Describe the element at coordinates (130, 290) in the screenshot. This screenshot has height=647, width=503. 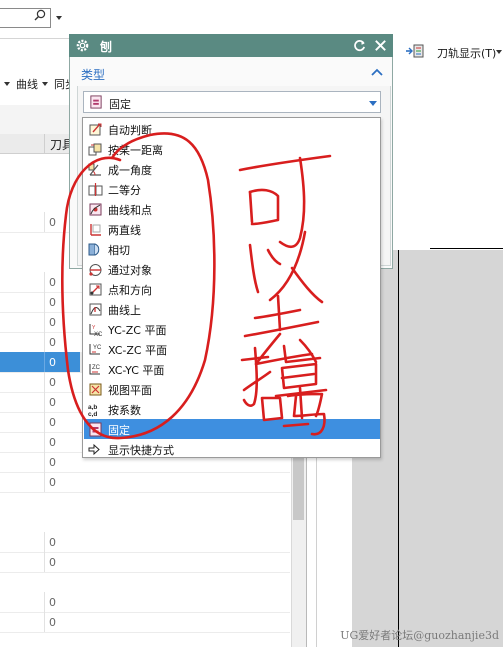
I see `dropdown-option-label: 点和方向` at that location.